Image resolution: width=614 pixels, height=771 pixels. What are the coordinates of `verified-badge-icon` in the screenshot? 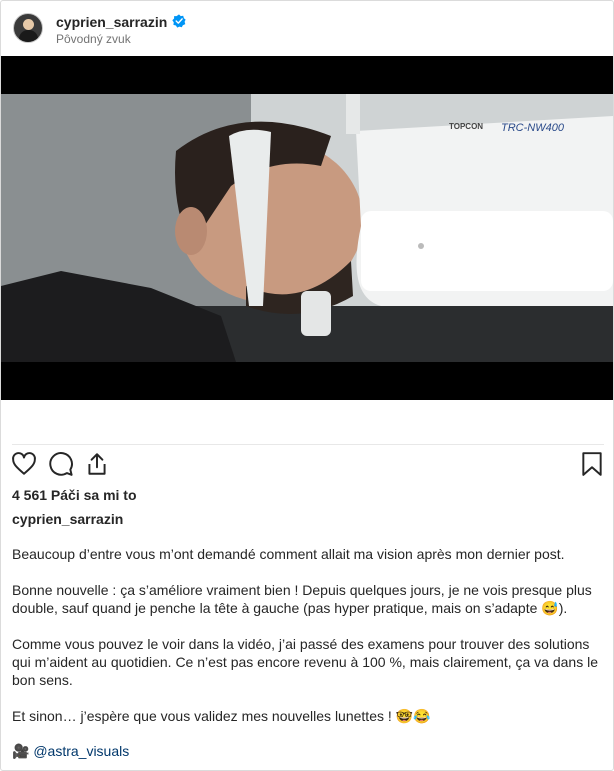 It's located at (179, 21).